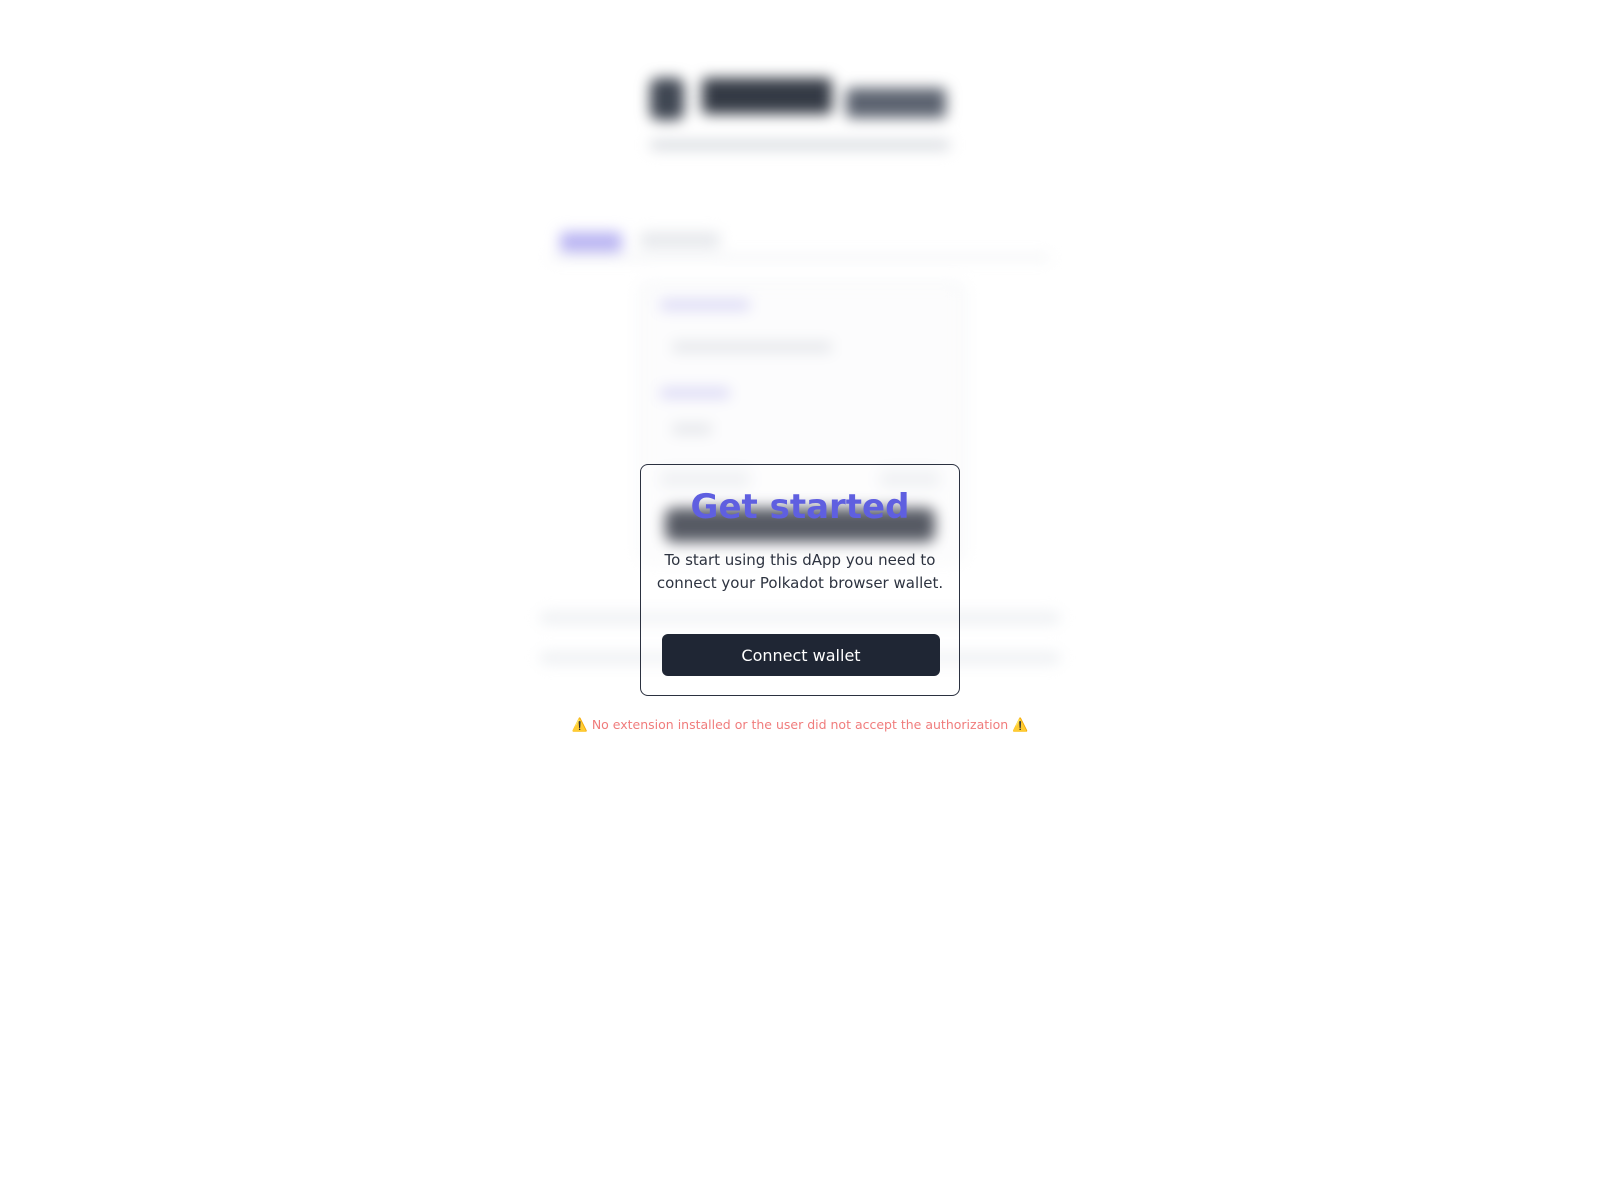  Describe the element at coordinates (800, 257) in the screenshot. I see `tab-divider` at that location.